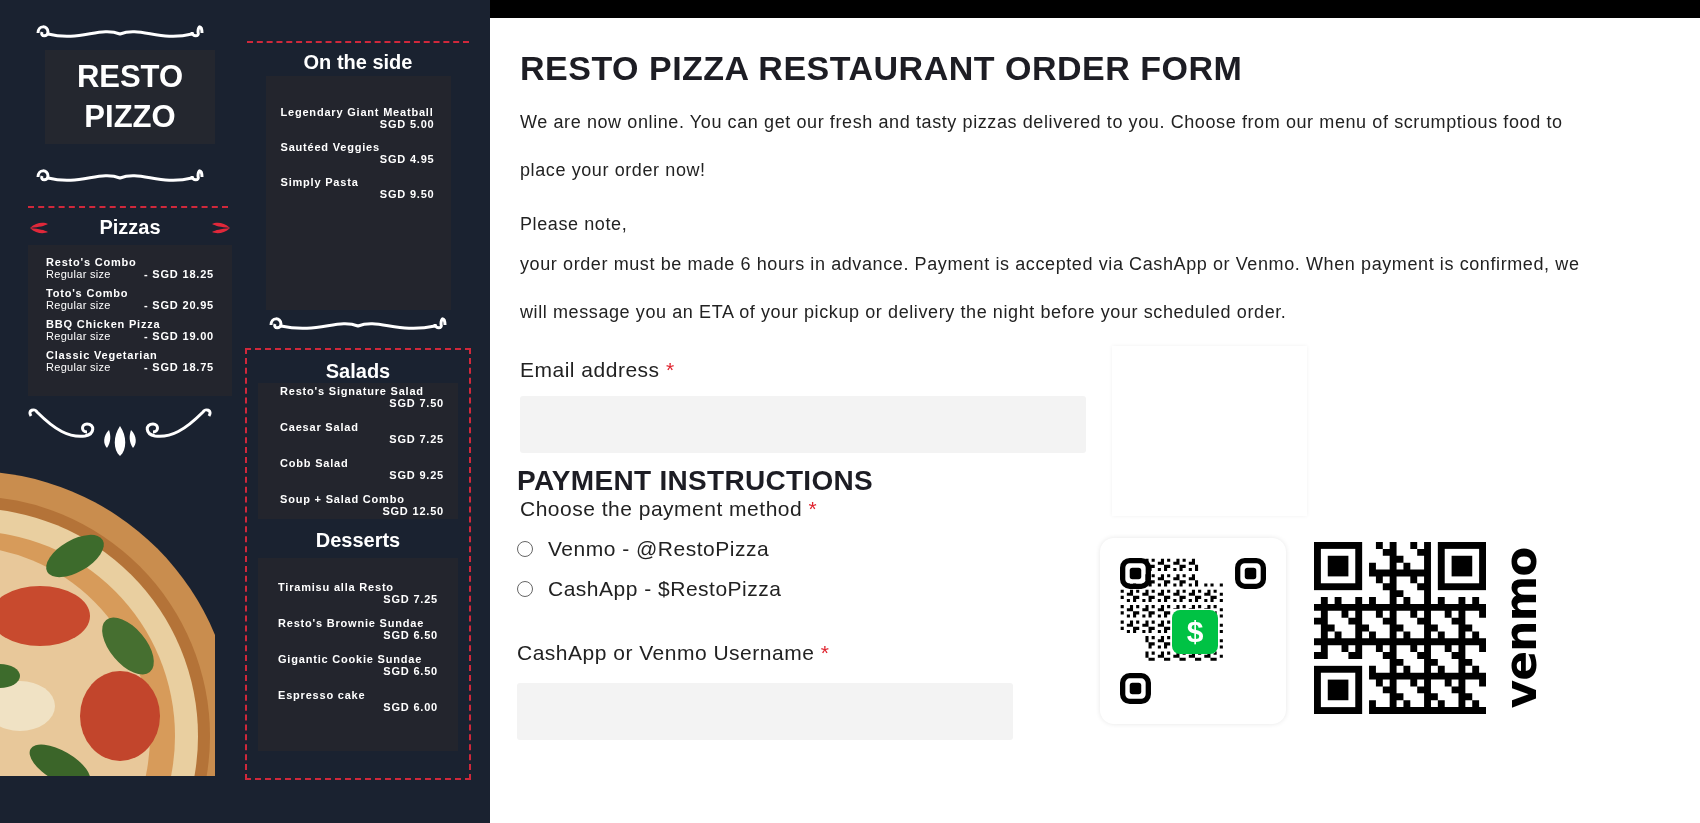  What do you see at coordinates (320, 182) in the screenshot?
I see `menu-item-name: Simply Pasta` at bounding box center [320, 182].